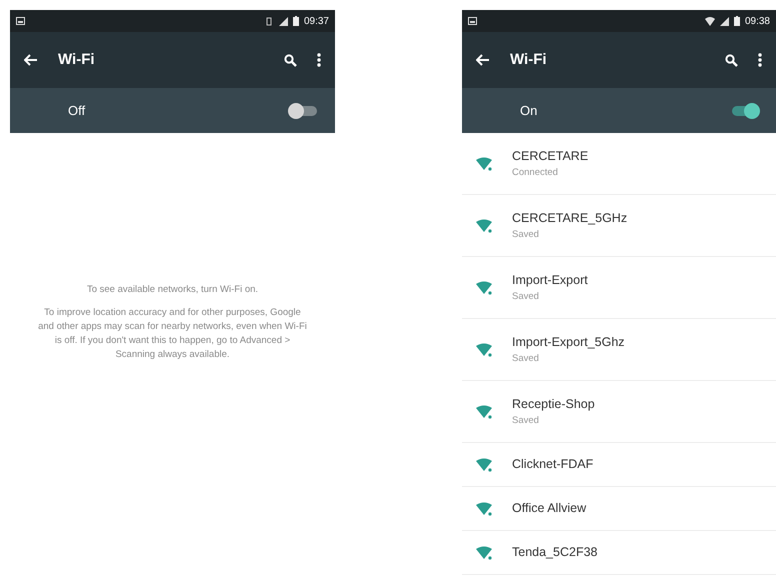 The width and height of the screenshot is (776, 583). I want to click on status-time: 09:37, so click(316, 21).